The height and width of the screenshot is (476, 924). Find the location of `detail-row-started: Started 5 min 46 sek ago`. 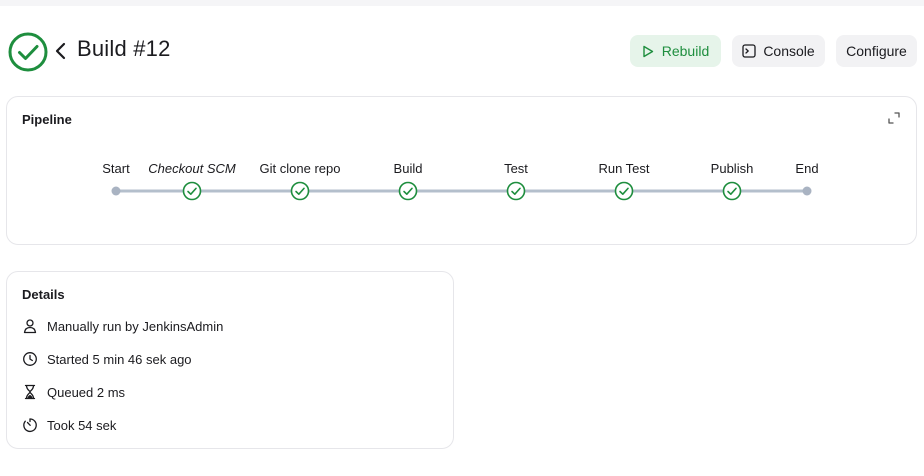

detail-row-started: Started 5 min 46 sek ago is located at coordinates (107, 359).